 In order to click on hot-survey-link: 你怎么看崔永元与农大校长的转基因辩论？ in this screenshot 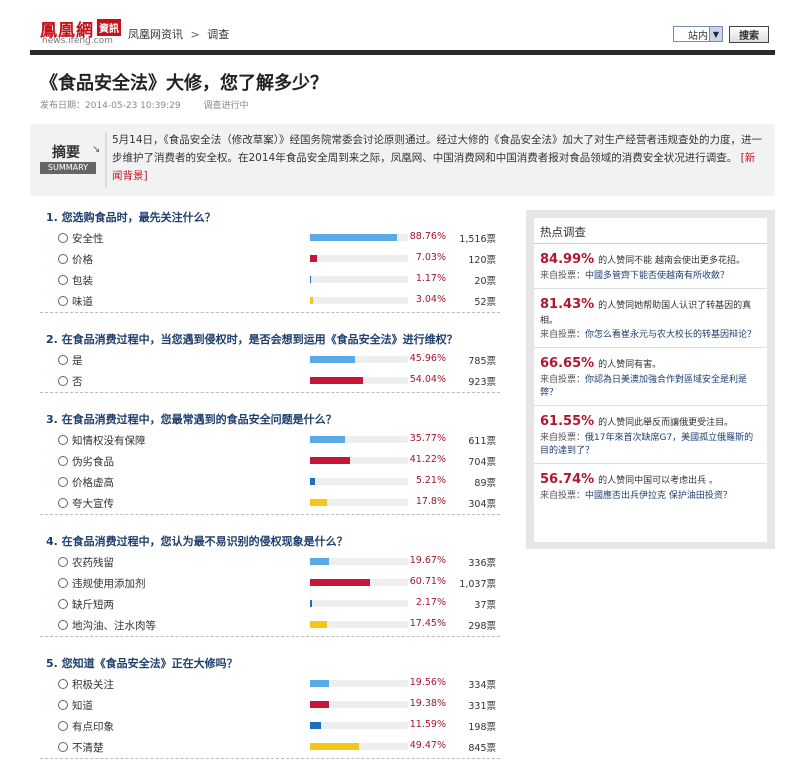, I will do `click(670, 335)`.